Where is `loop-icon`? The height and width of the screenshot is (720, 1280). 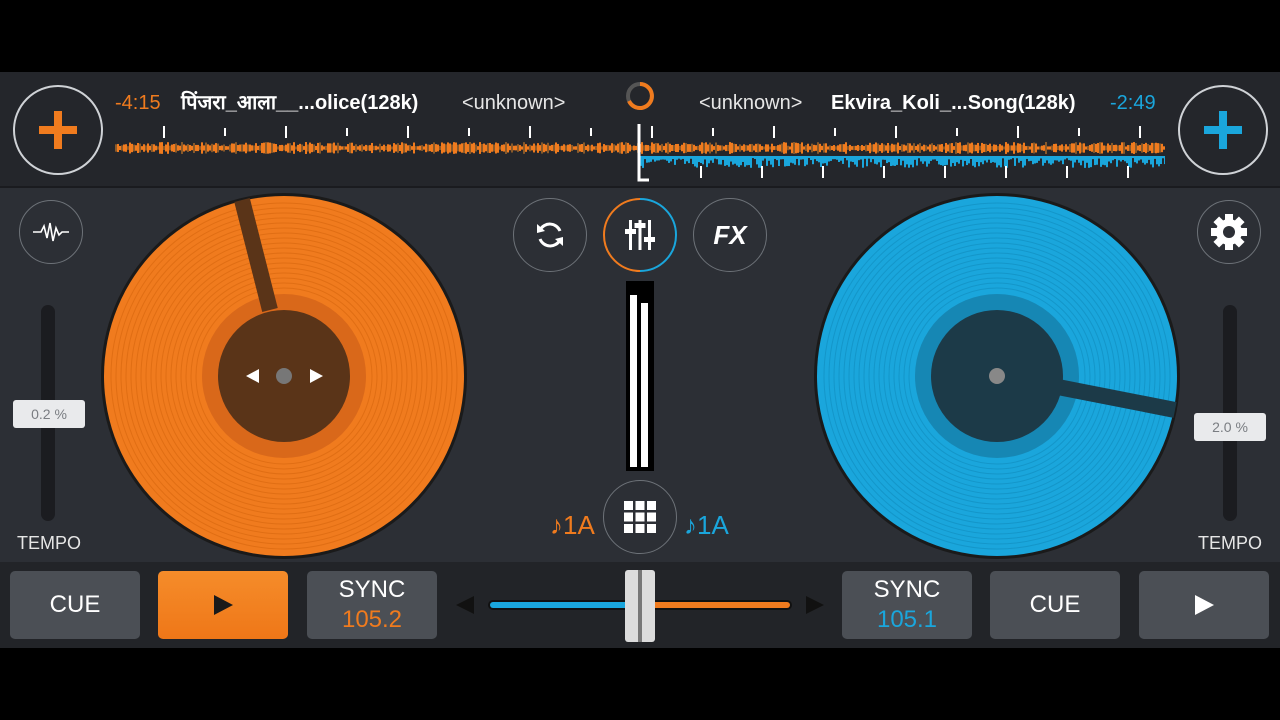 loop-icon is located at coordinates (550, 235).